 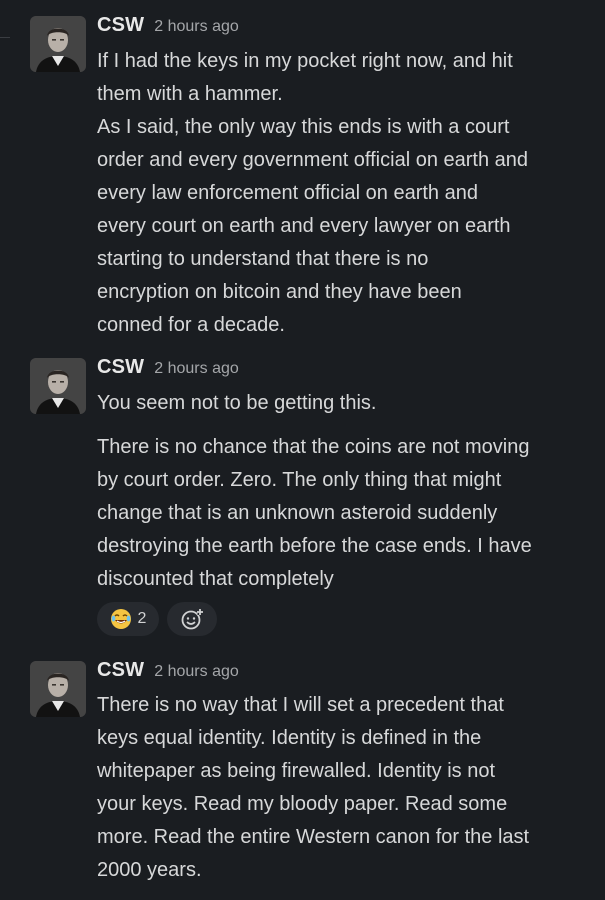 I want to click on message-line: conned for a decade., so click(x=191, y=325).